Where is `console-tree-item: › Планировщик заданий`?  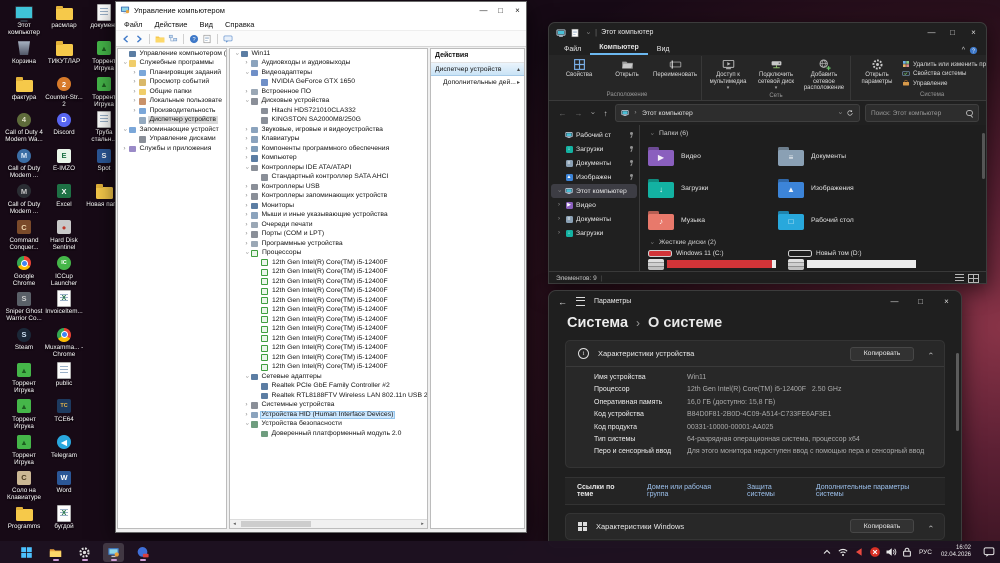 console-tree-item: › Планировщик заданий is located at coordinates (172, 73).